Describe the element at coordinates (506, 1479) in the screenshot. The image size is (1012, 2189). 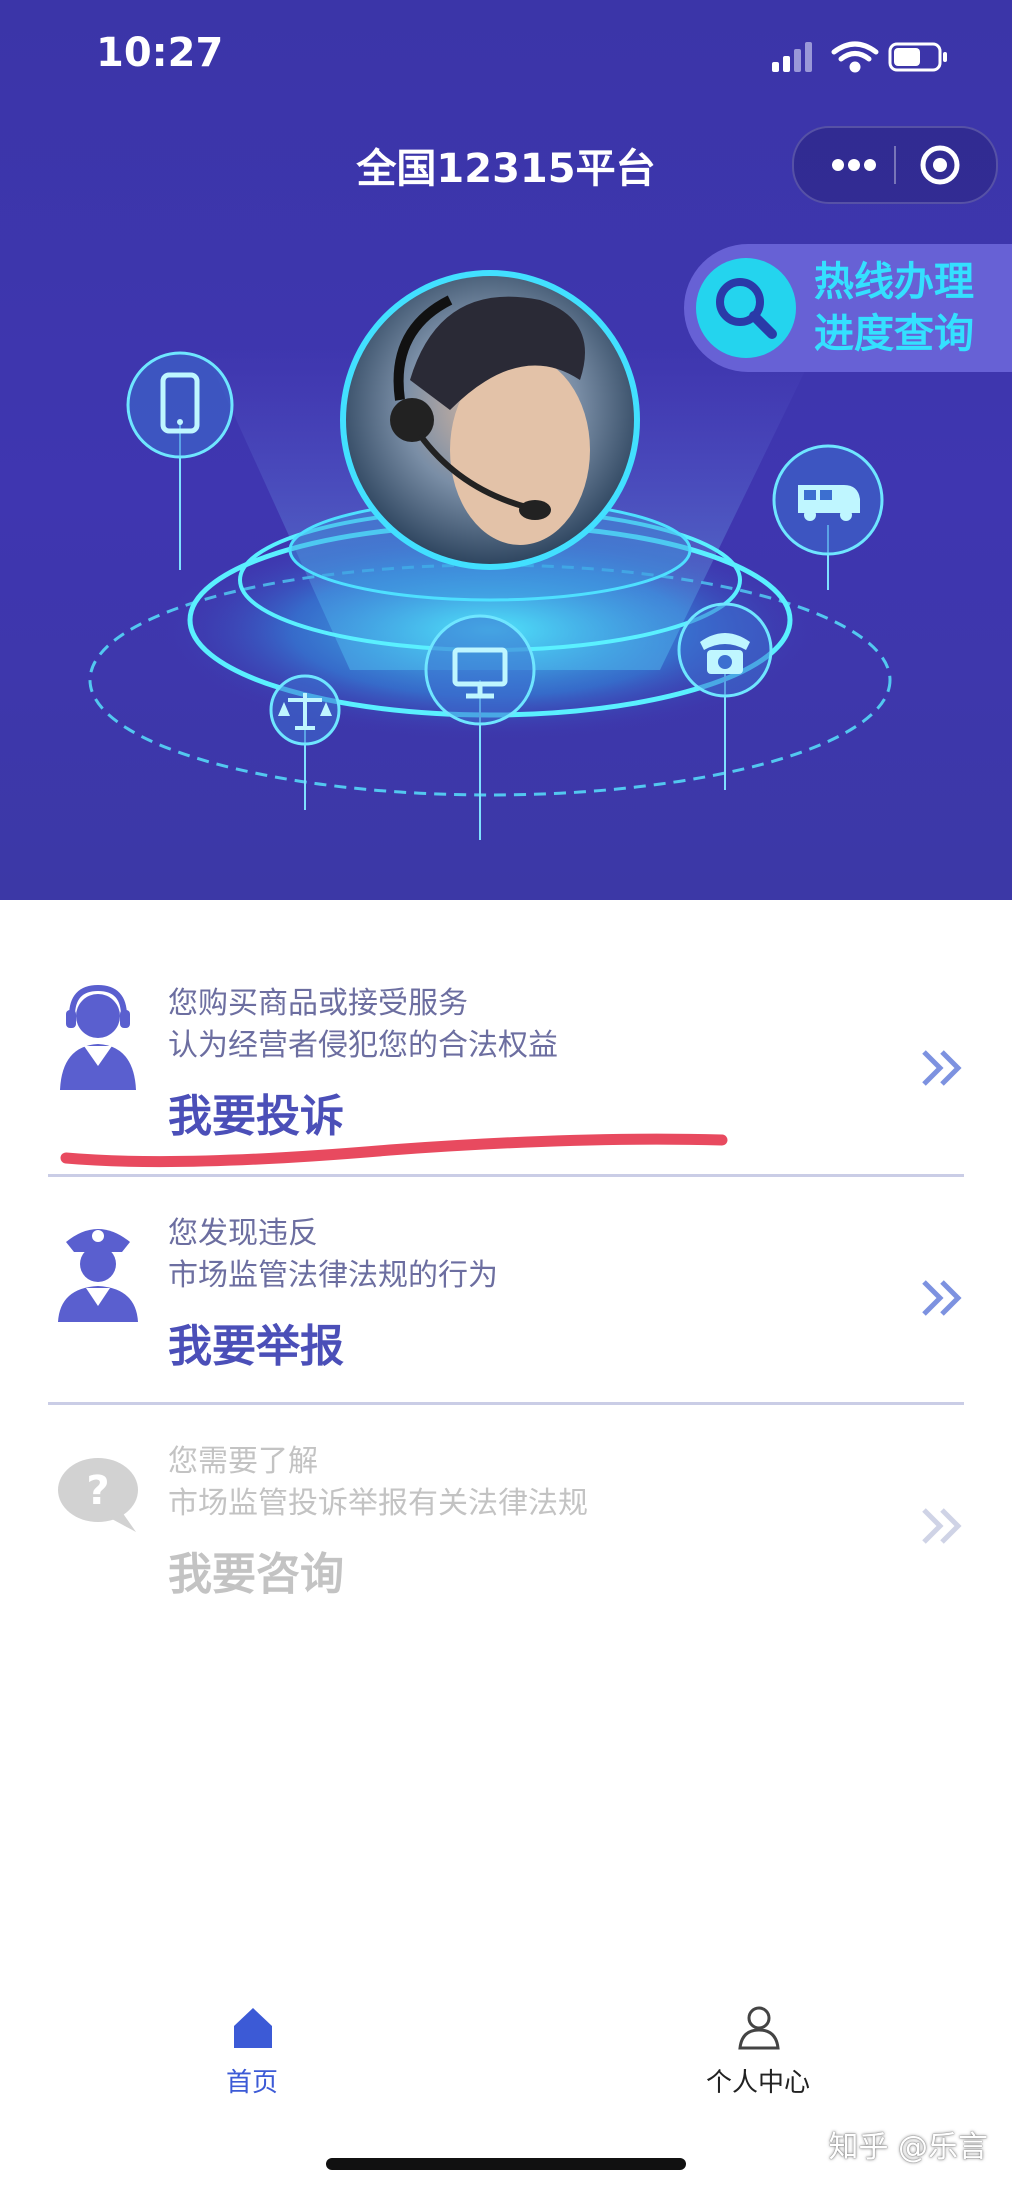
I see `consult-entry: ? 您需要了解 市场监管投诉举报有关法律法规 我要咨询` at that location.